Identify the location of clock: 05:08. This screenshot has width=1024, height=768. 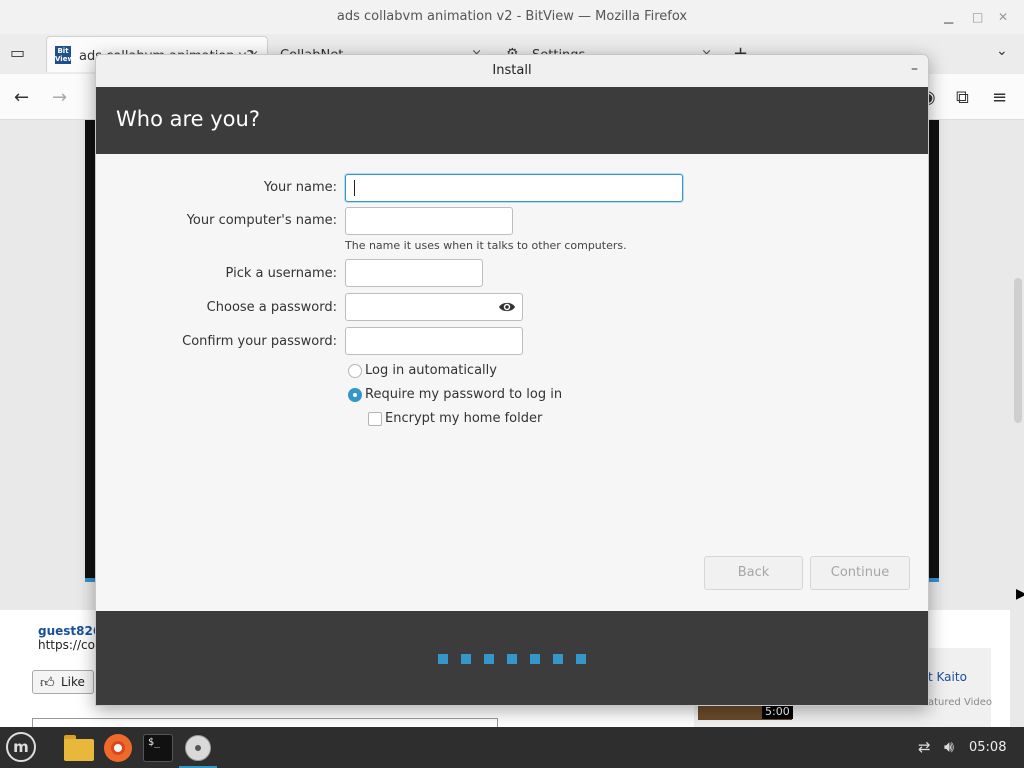
(987, 747).